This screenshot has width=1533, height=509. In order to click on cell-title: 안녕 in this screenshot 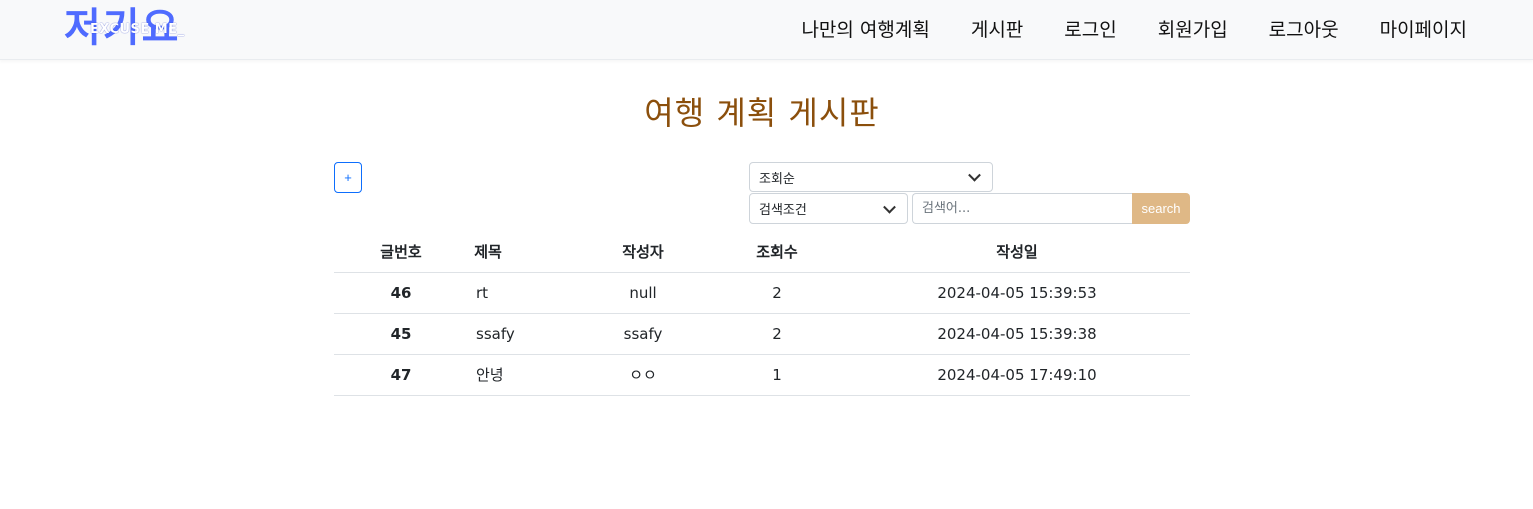, I will do `click(522, 375)`.